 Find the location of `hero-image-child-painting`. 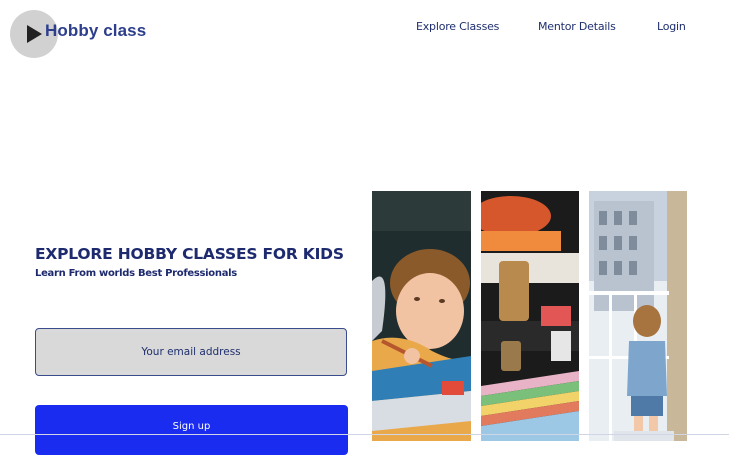

hero-image-child-painting is located at coordinates (421, 316).